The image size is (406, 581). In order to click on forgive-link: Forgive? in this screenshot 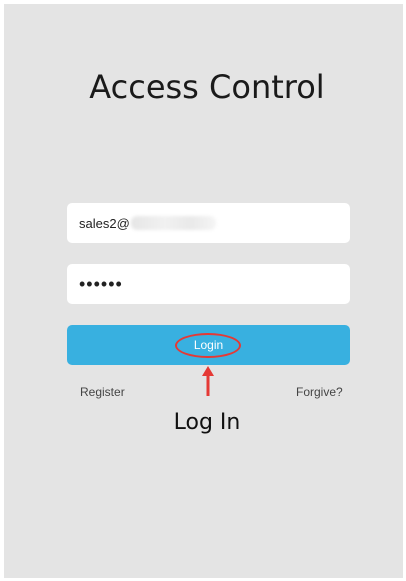, I will do `click(319, 392)`.